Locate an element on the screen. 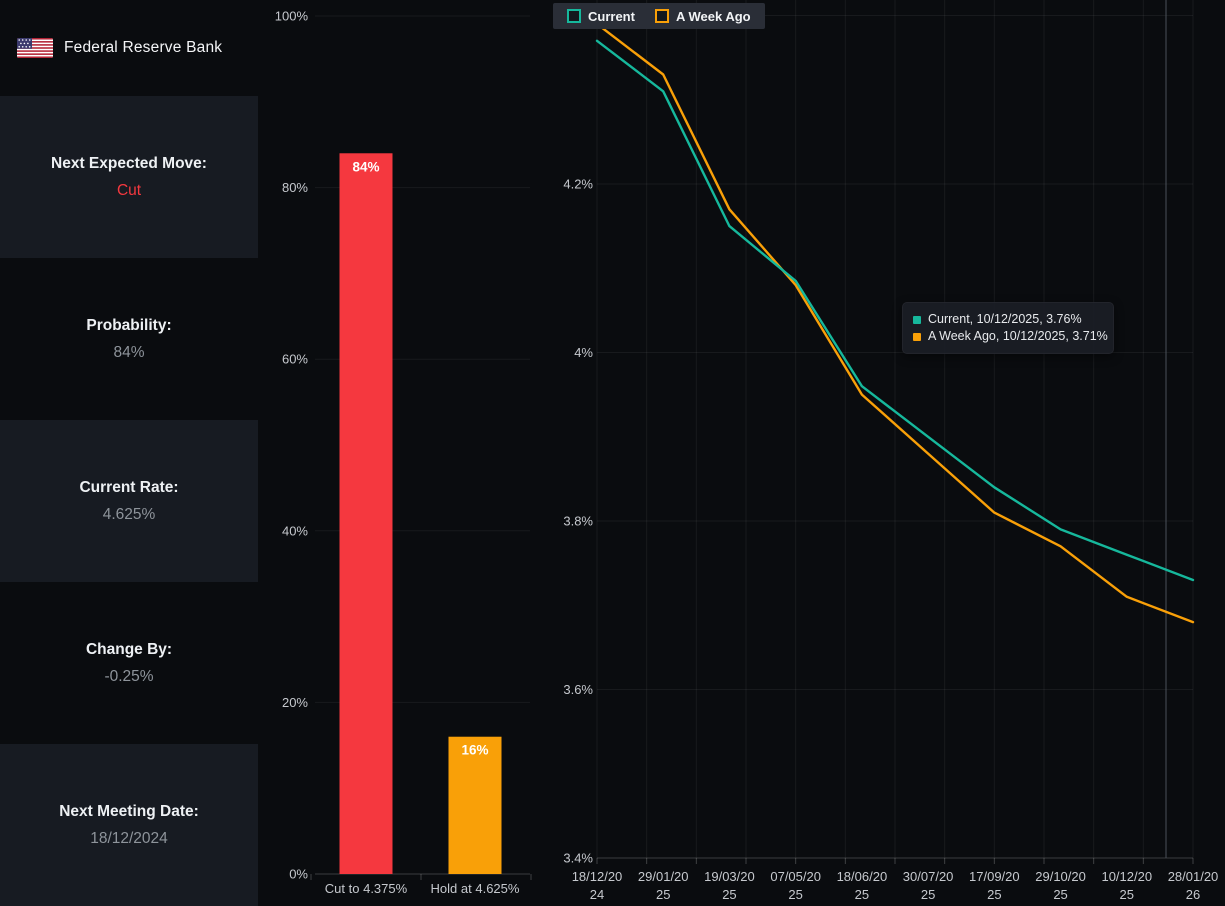  legend-swatch-current-icon is located at coordinates (574, 16).